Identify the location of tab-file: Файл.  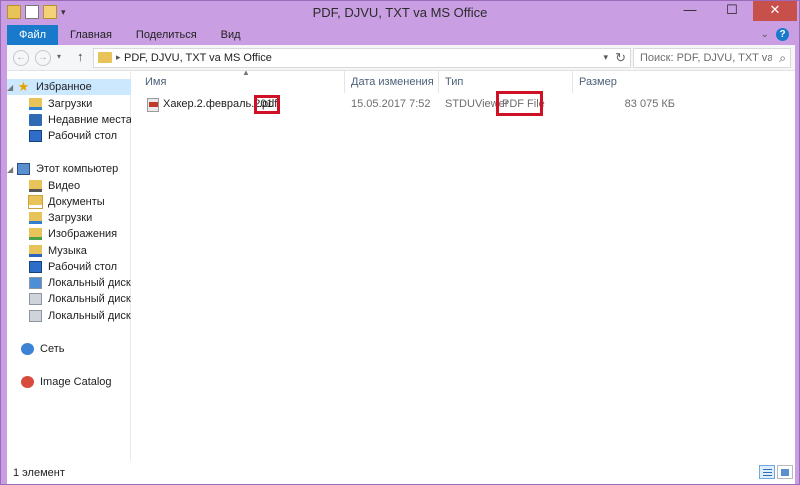
(33, 35).